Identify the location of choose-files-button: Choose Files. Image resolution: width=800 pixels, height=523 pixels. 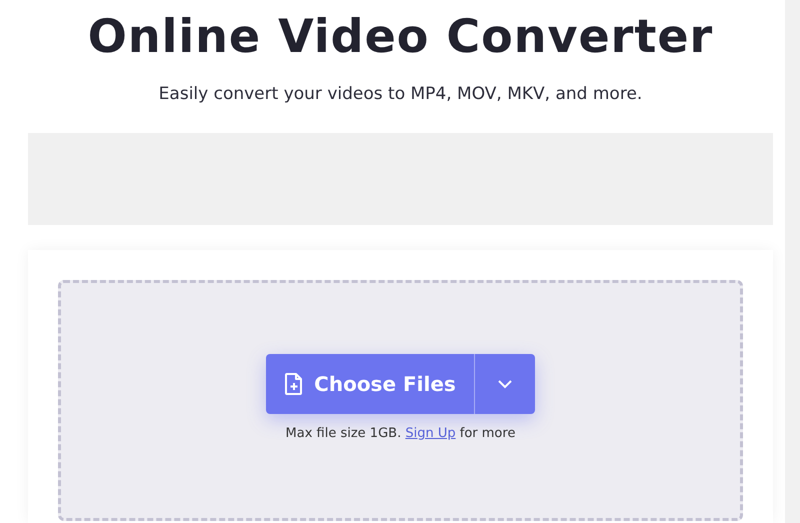
(370, 384).